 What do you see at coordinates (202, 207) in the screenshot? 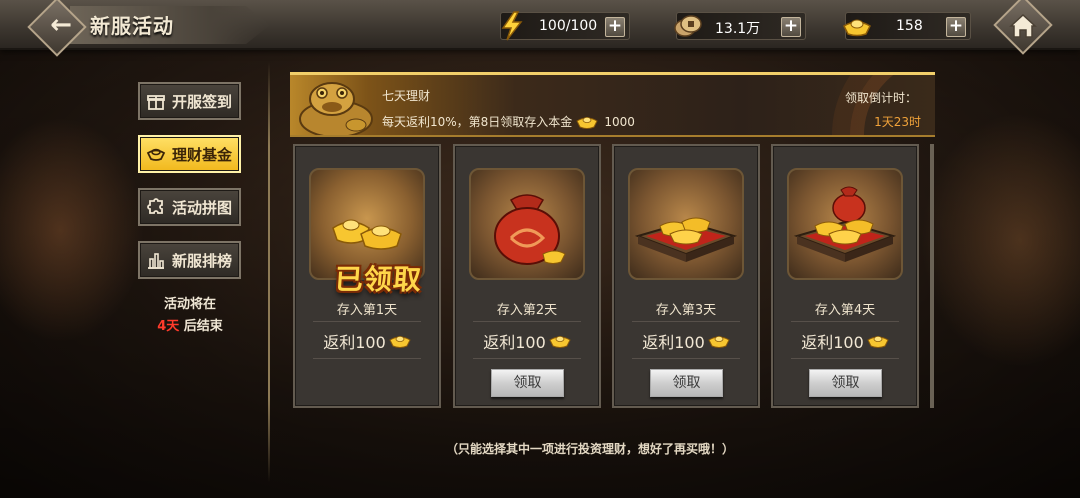
I see `sidebar-item-label: 活动拼图` at bounding box center [202, 207].